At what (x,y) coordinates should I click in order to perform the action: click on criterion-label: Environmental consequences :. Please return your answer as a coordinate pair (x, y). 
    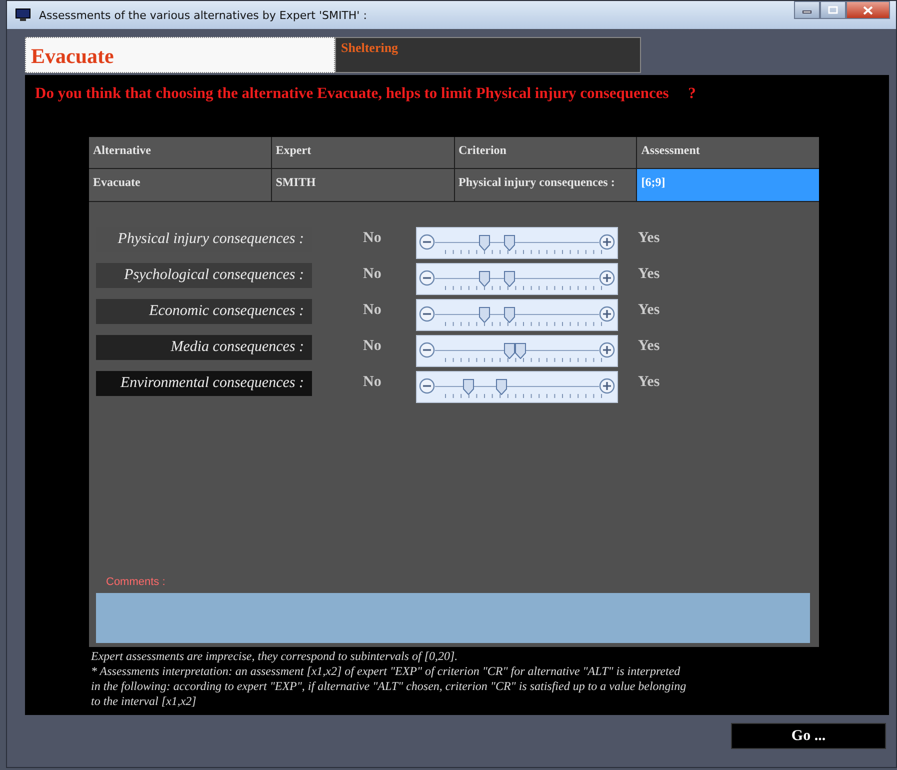
    Looking at the image, I should click on (204, 383).